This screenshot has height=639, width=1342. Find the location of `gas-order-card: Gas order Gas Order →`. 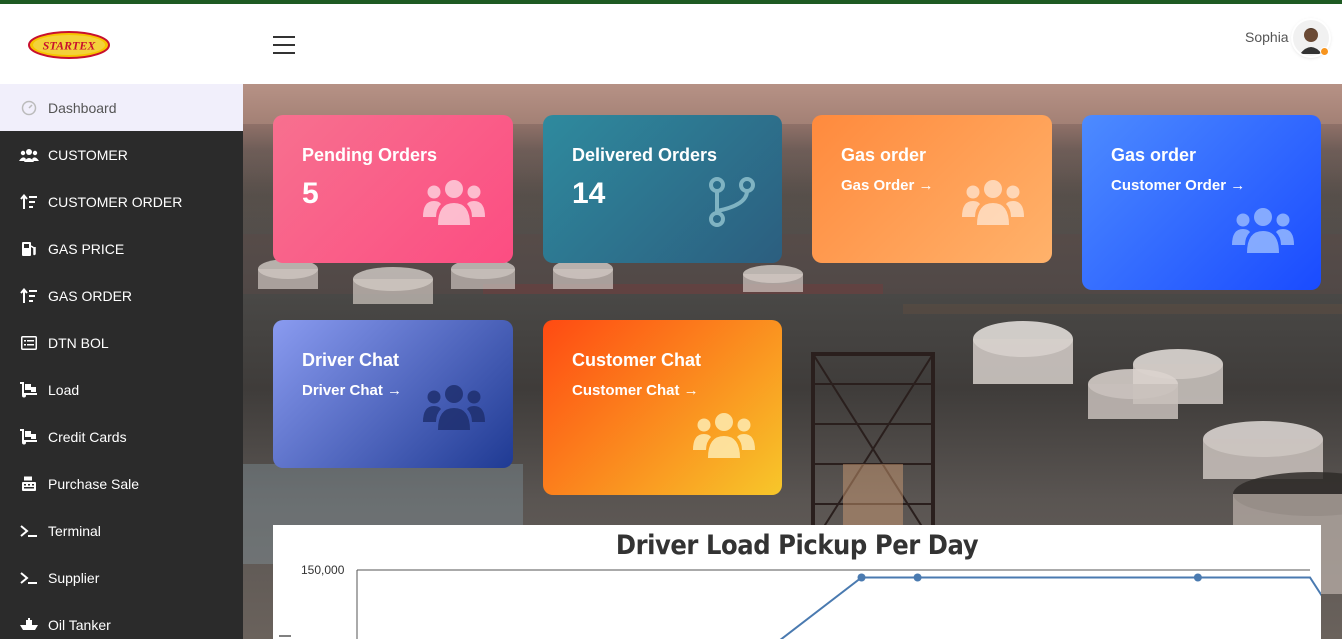

gas-order-card: Gas order Gas Order → is located at coordinates (932, 189).